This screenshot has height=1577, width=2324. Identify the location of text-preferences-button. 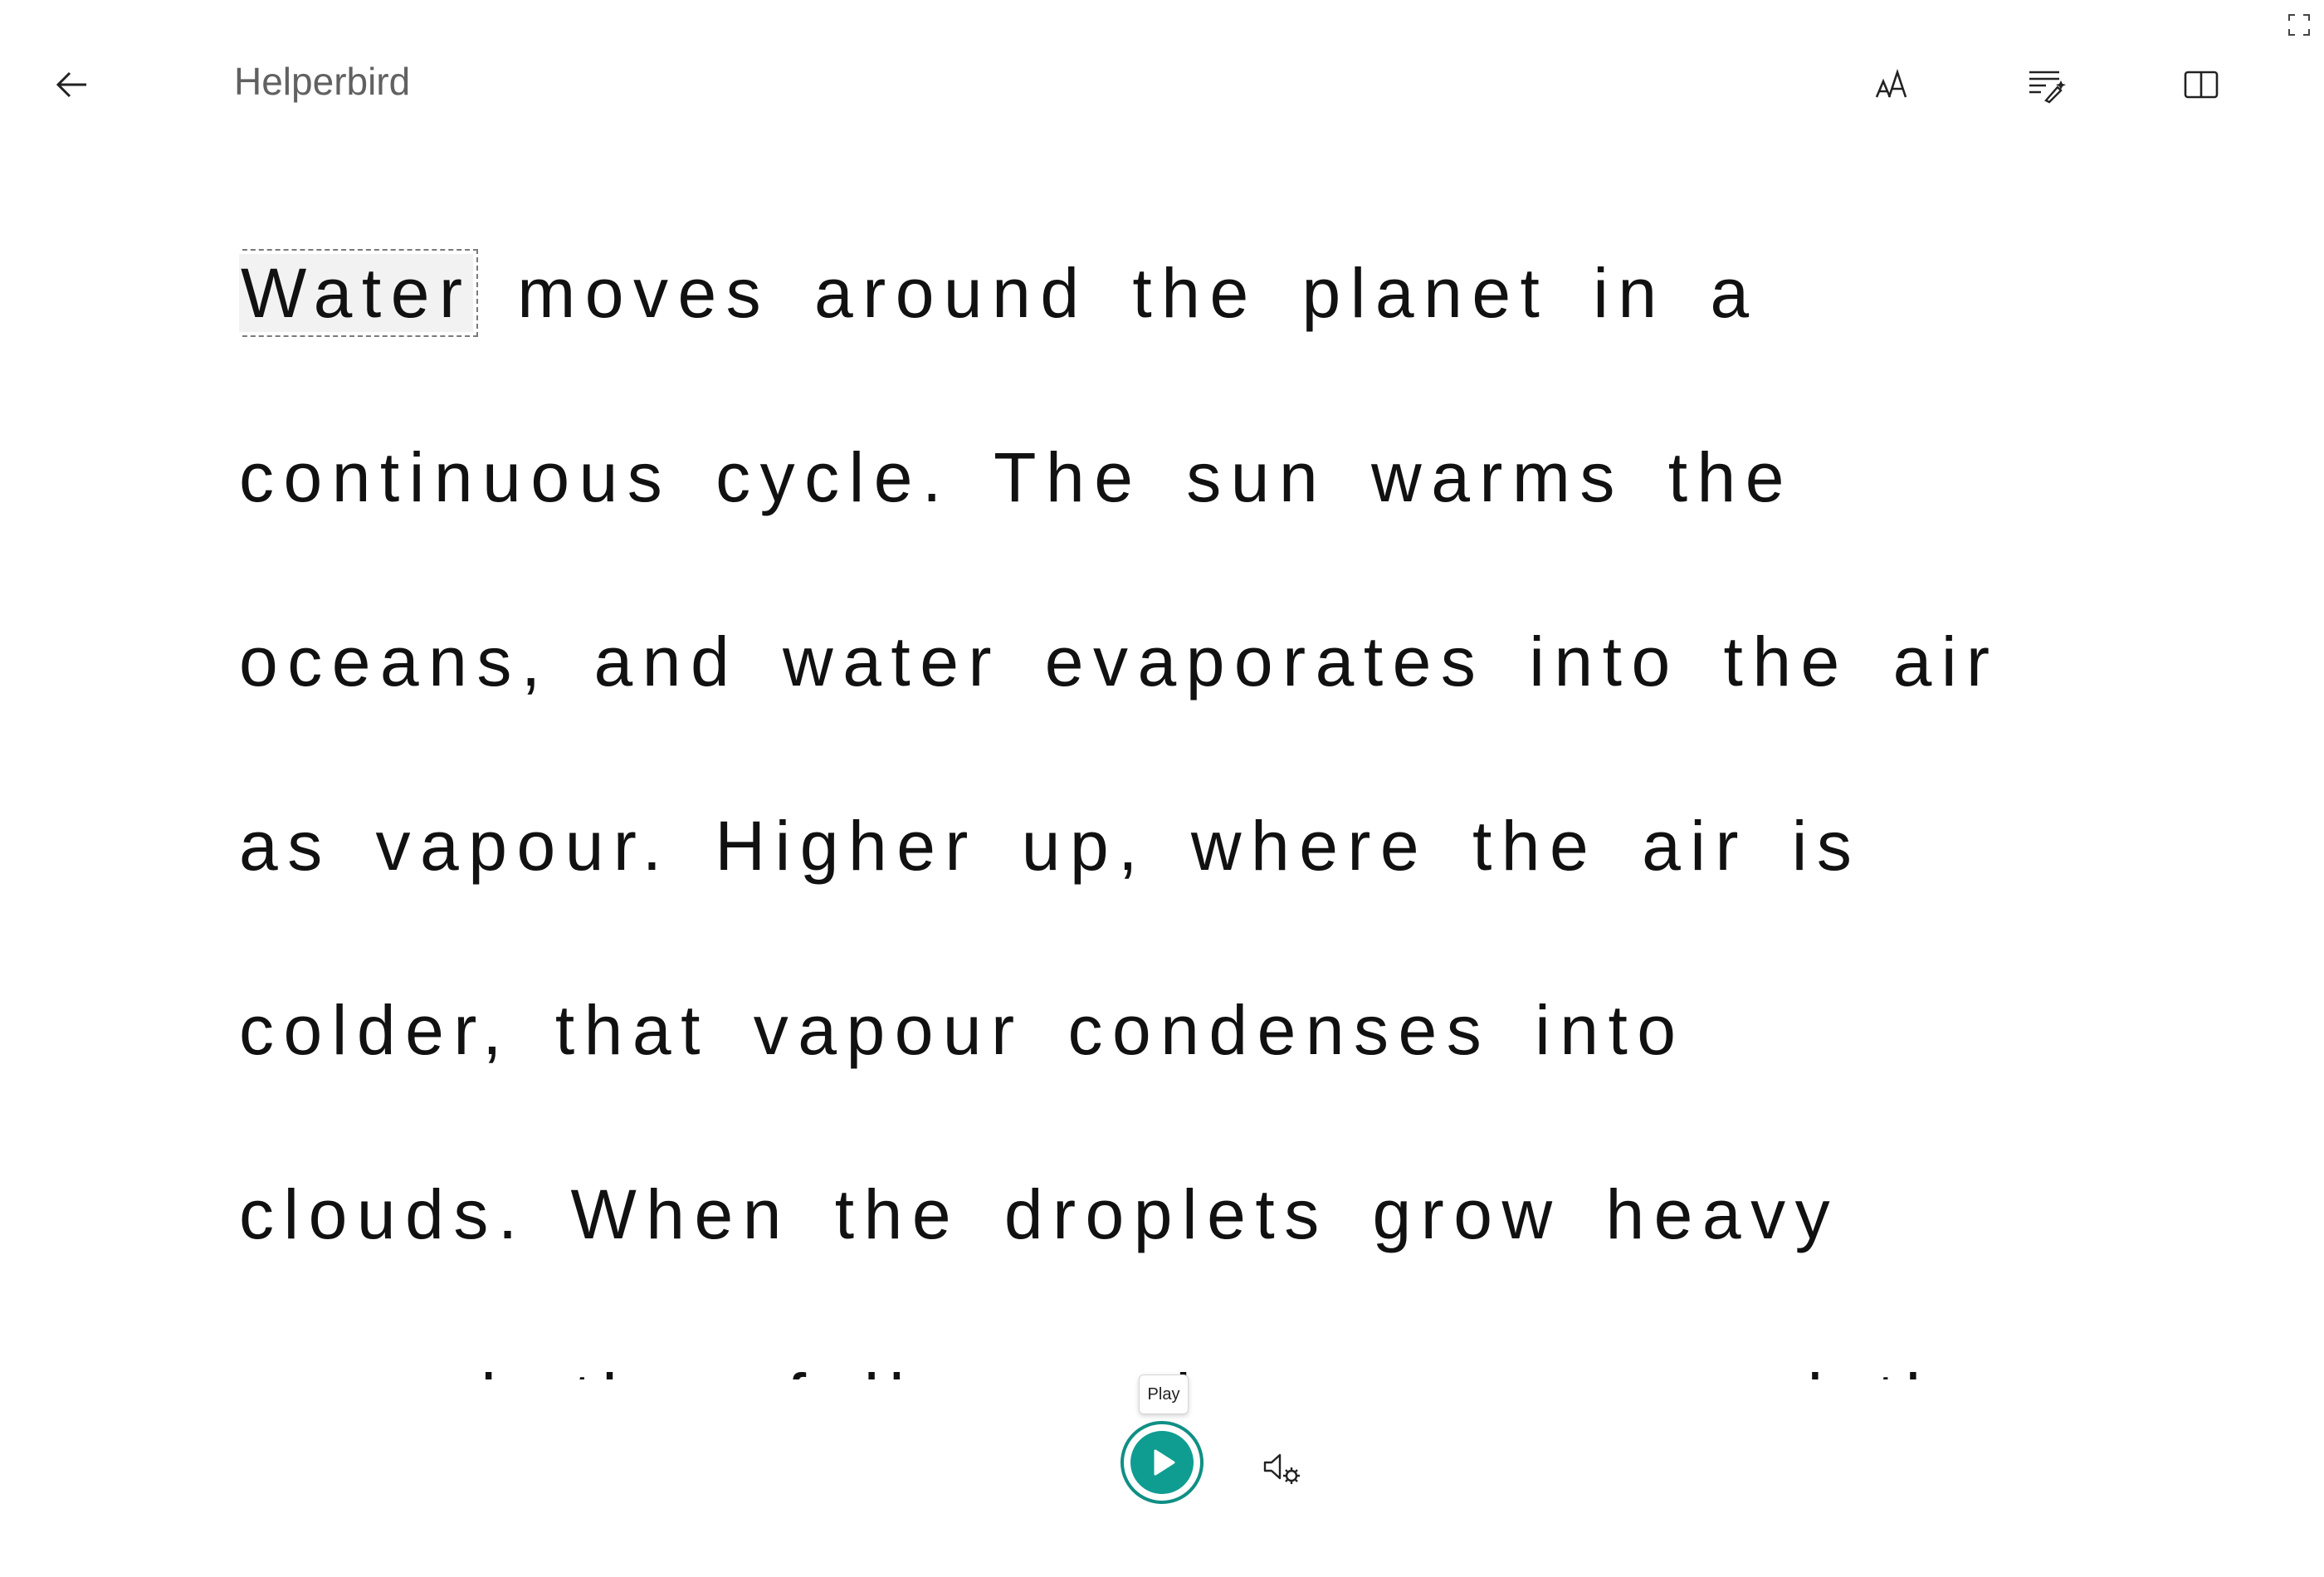
(1894, 84).